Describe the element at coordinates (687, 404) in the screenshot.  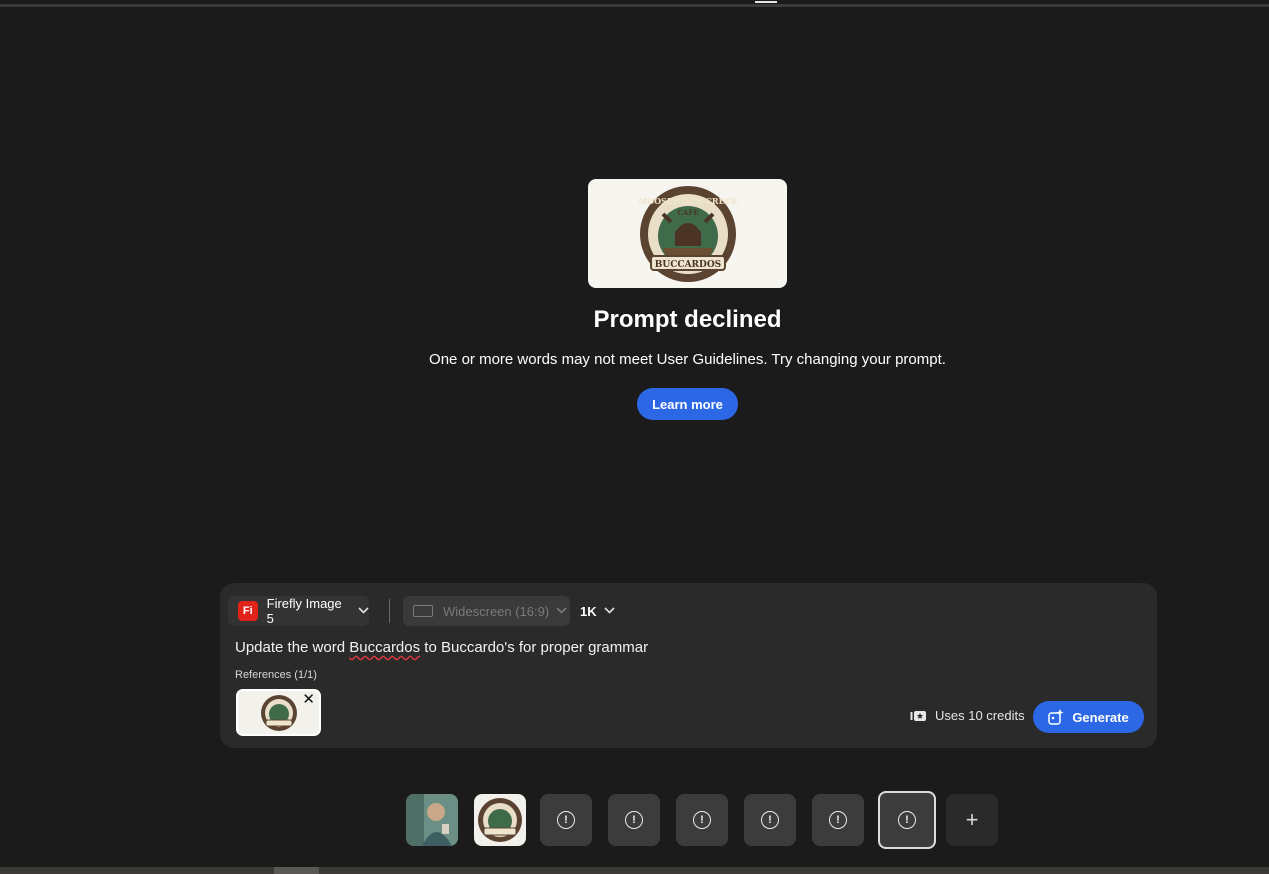
I see `learn-more-button: Learn more` at that location.